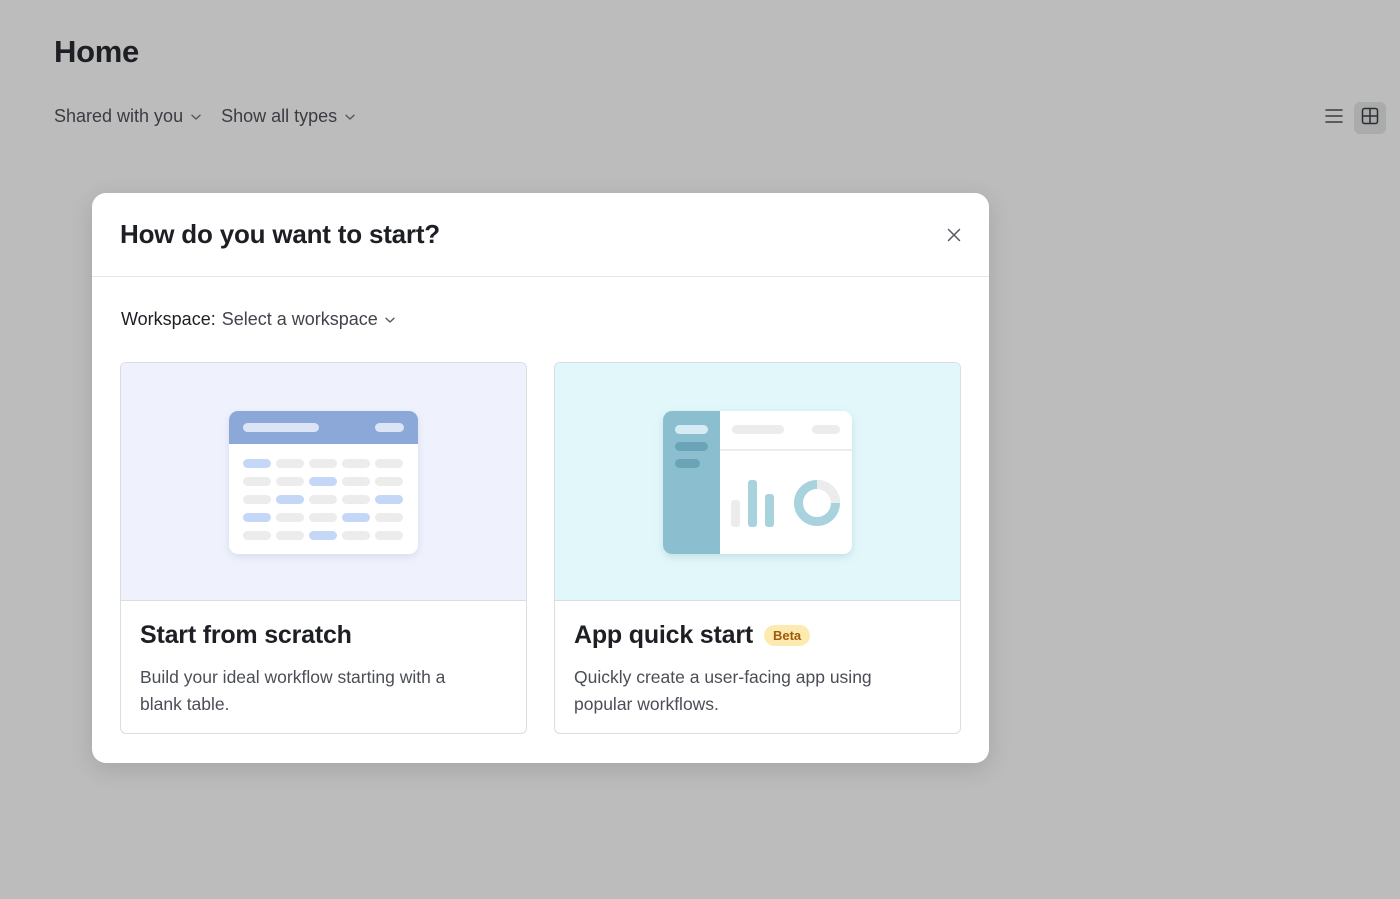 Image resolution: width=1400 pixels, height=899 pixels. I want to click on workspace-label: Workspace:, so click(168, 319).